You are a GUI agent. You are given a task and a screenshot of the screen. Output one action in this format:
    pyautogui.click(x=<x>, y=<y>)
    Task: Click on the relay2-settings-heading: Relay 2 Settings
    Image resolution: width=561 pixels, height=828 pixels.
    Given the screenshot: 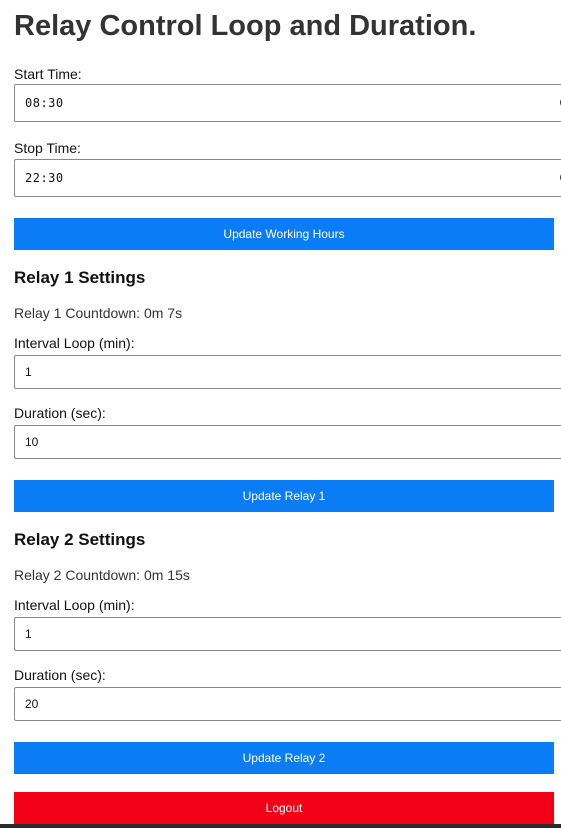 What is the action you would take?
    pyautogui.click(x=80, y=539)
    